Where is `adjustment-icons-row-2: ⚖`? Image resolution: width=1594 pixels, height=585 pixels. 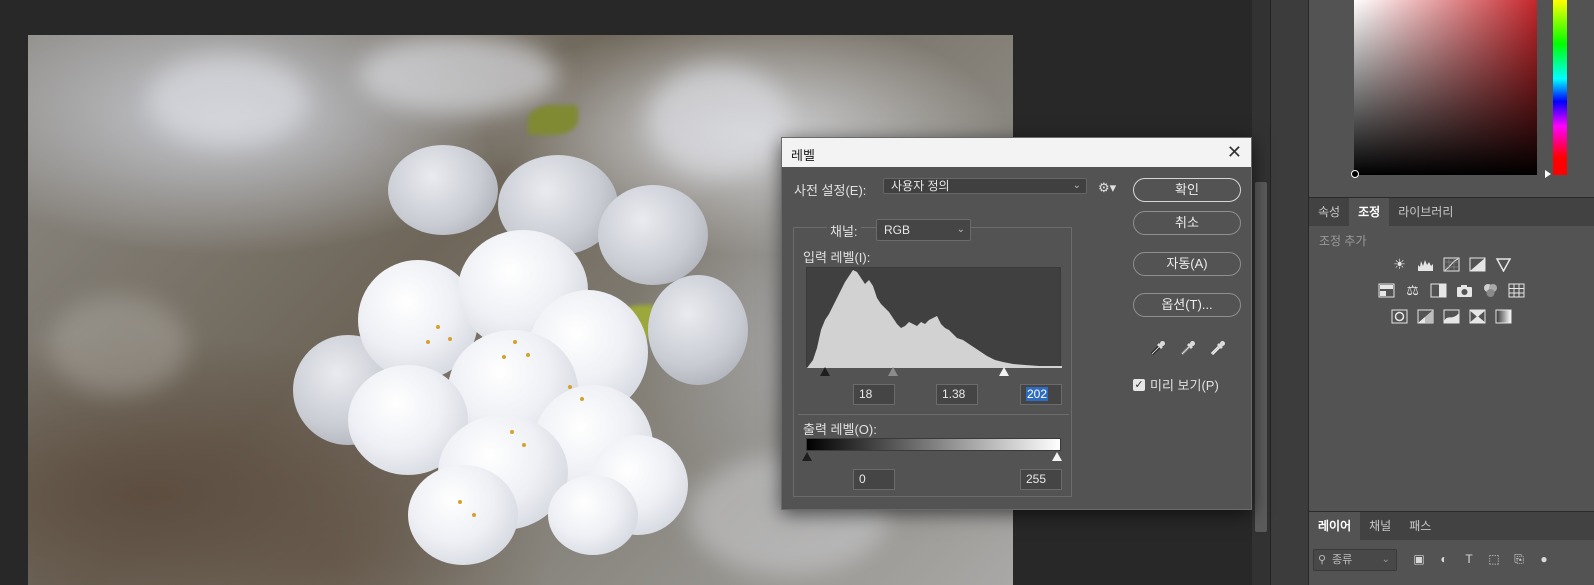
adjustment-icons-row-2: ⚖ is located at coordinates (1451, 290).